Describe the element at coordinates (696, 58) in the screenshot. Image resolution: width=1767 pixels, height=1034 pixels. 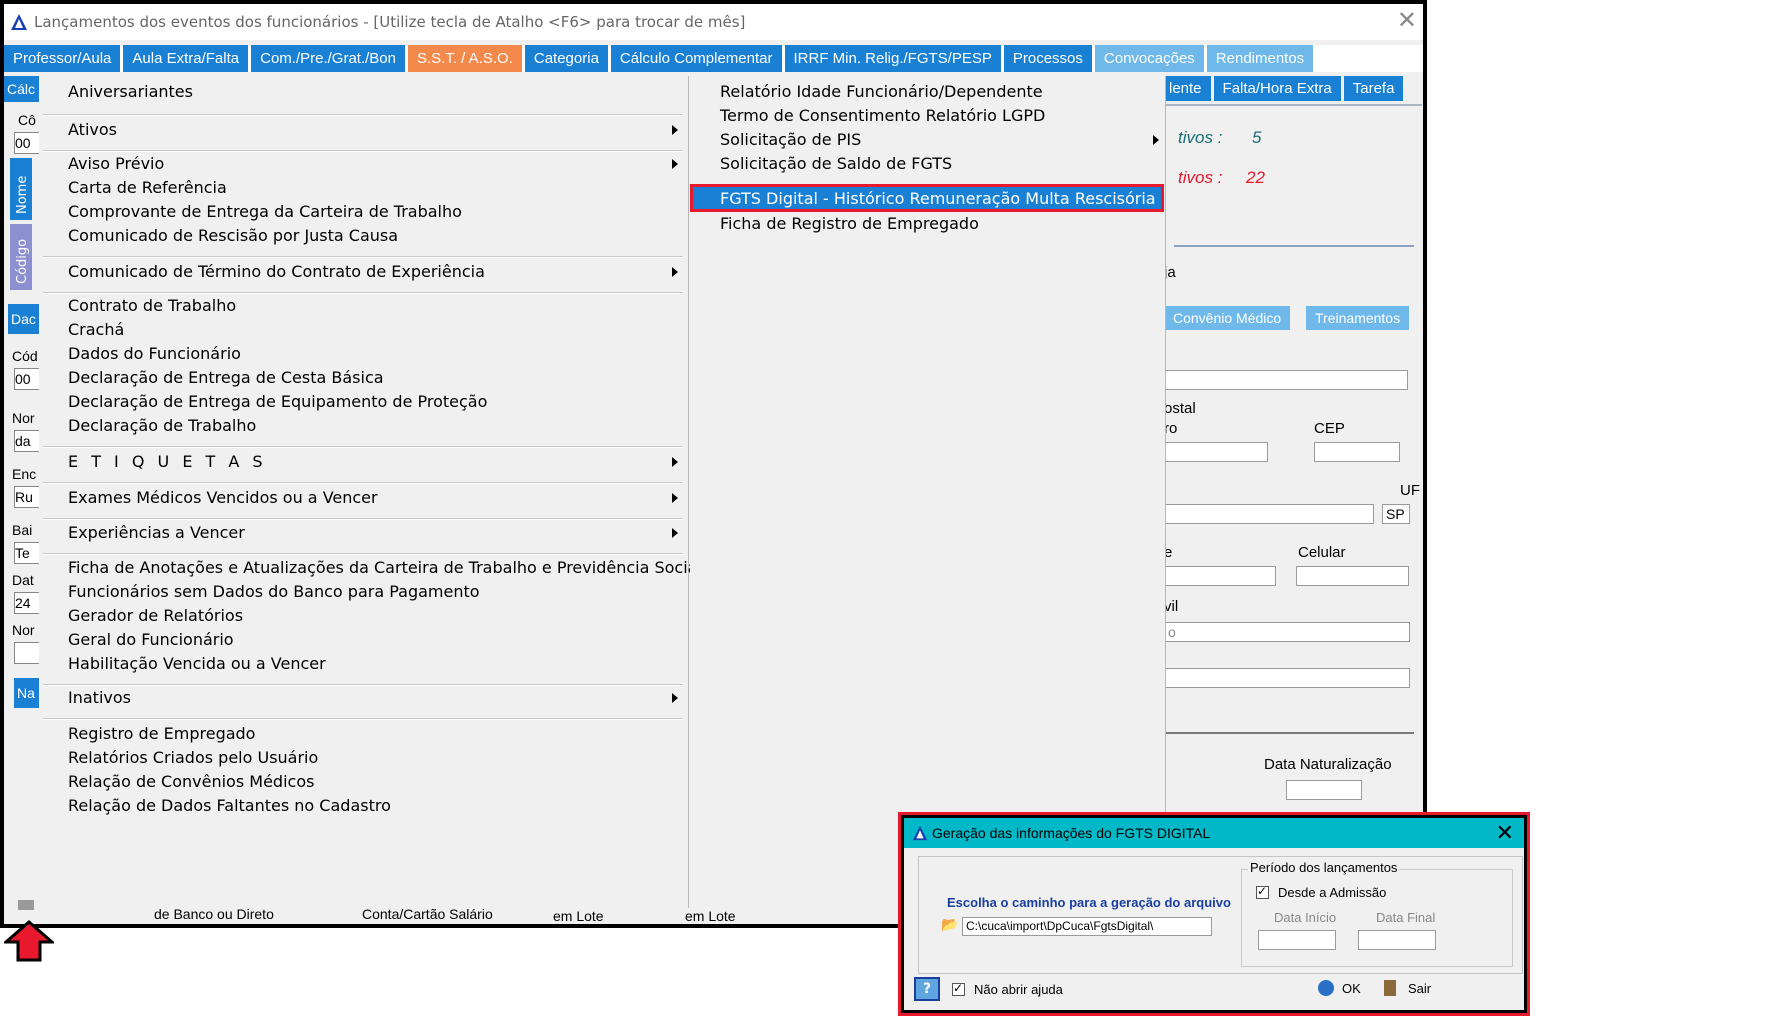
I see `tab-calculo-complementar: Cálculo Complementar` at that location.